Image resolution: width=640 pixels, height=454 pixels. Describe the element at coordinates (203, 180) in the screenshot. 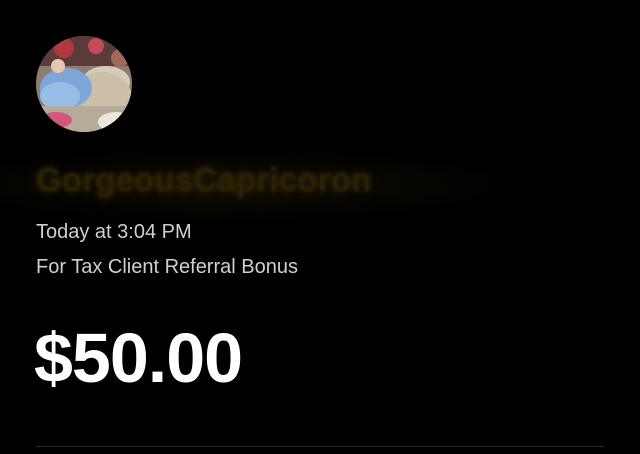

I see `recipient-name: GorgeousCapricoron` at that location.